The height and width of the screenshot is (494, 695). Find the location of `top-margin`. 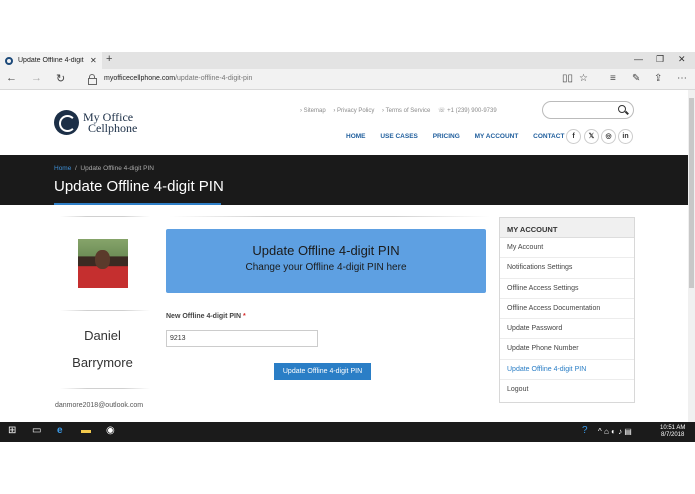

top-margin is located at coordinates (347, 26).